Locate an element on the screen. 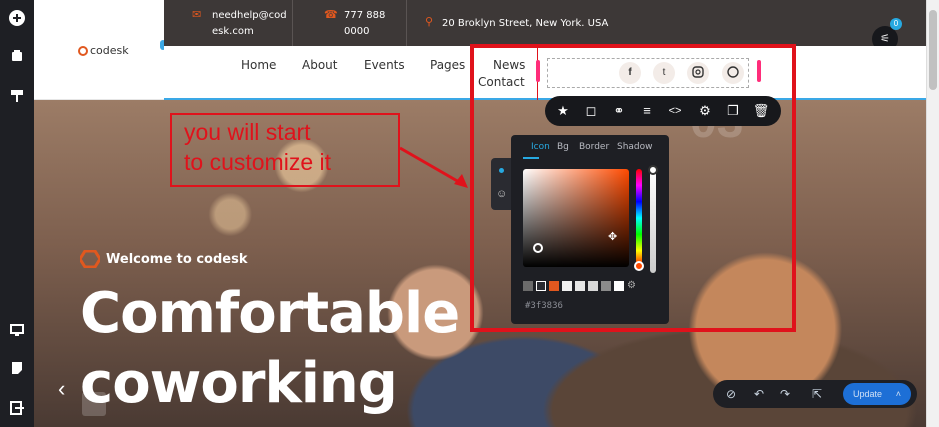 The width and height of the screenshot is (939, 427). external-link-icon: ⇱ is located at coordinates (817, 394).